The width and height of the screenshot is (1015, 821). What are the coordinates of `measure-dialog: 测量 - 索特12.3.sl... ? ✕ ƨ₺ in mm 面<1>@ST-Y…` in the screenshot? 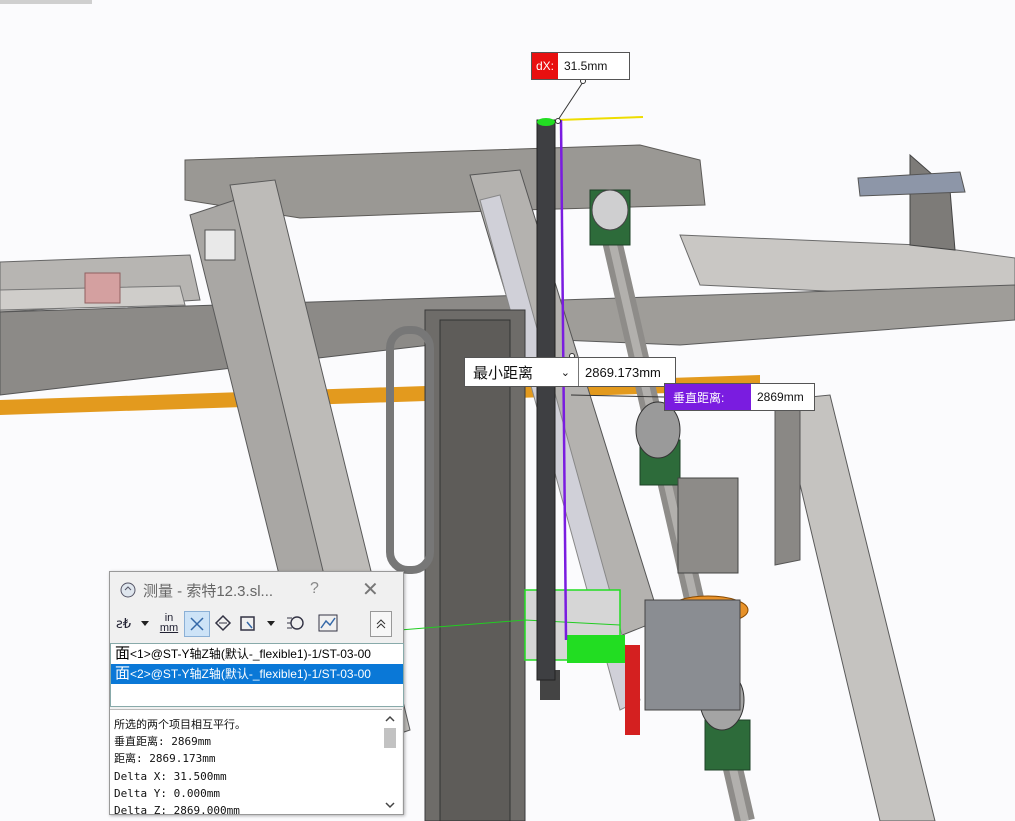 It's located at (256, 694).